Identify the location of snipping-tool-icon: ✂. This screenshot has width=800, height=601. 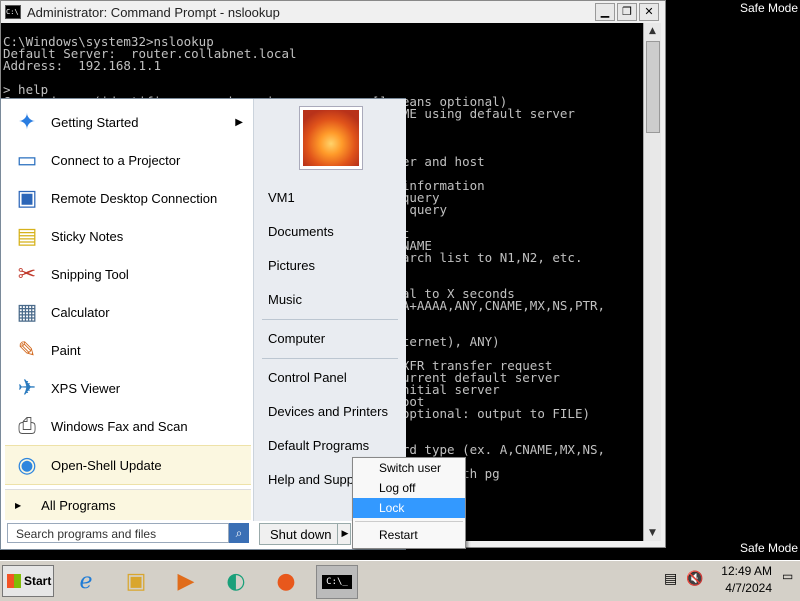
(27, 273).